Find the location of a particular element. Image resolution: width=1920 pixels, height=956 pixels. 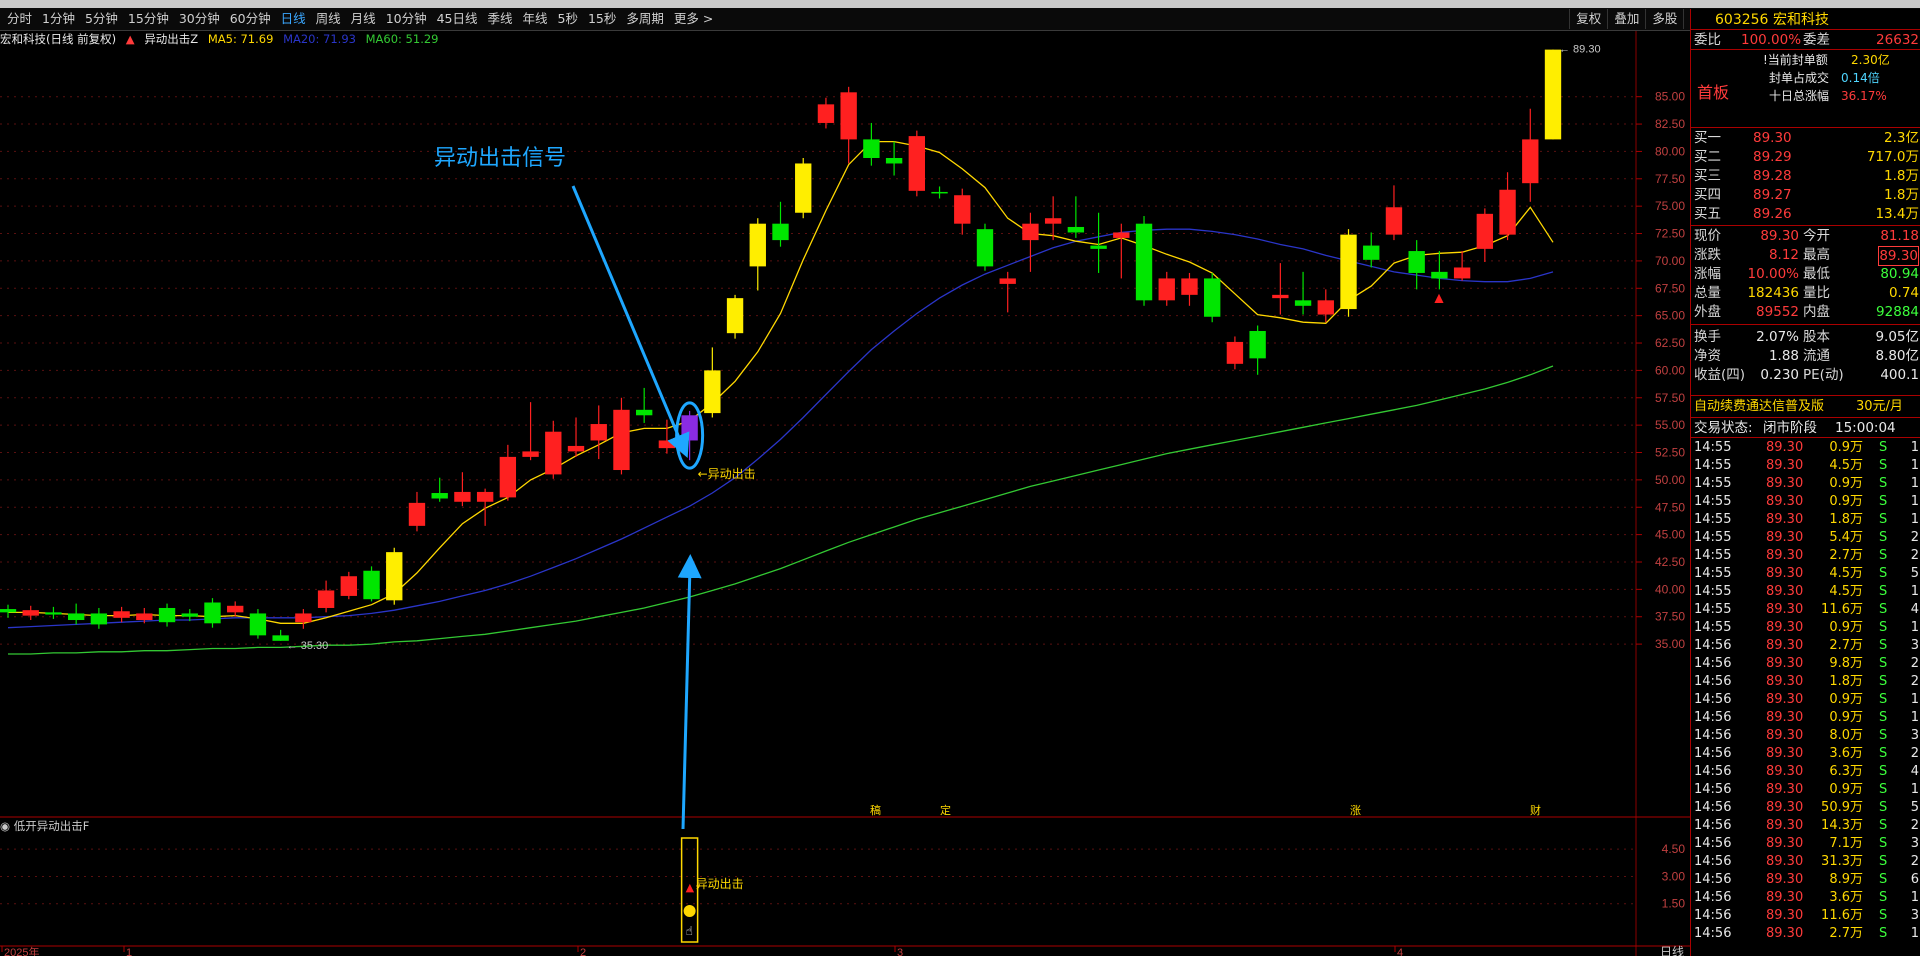

candle is located at coordinates (735, 316).